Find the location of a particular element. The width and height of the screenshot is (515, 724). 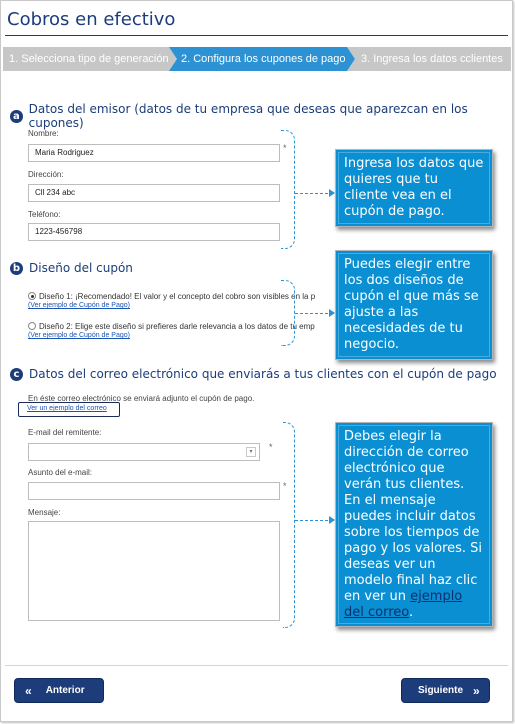

section-badge-b: b is located at coordinates (16, 268).